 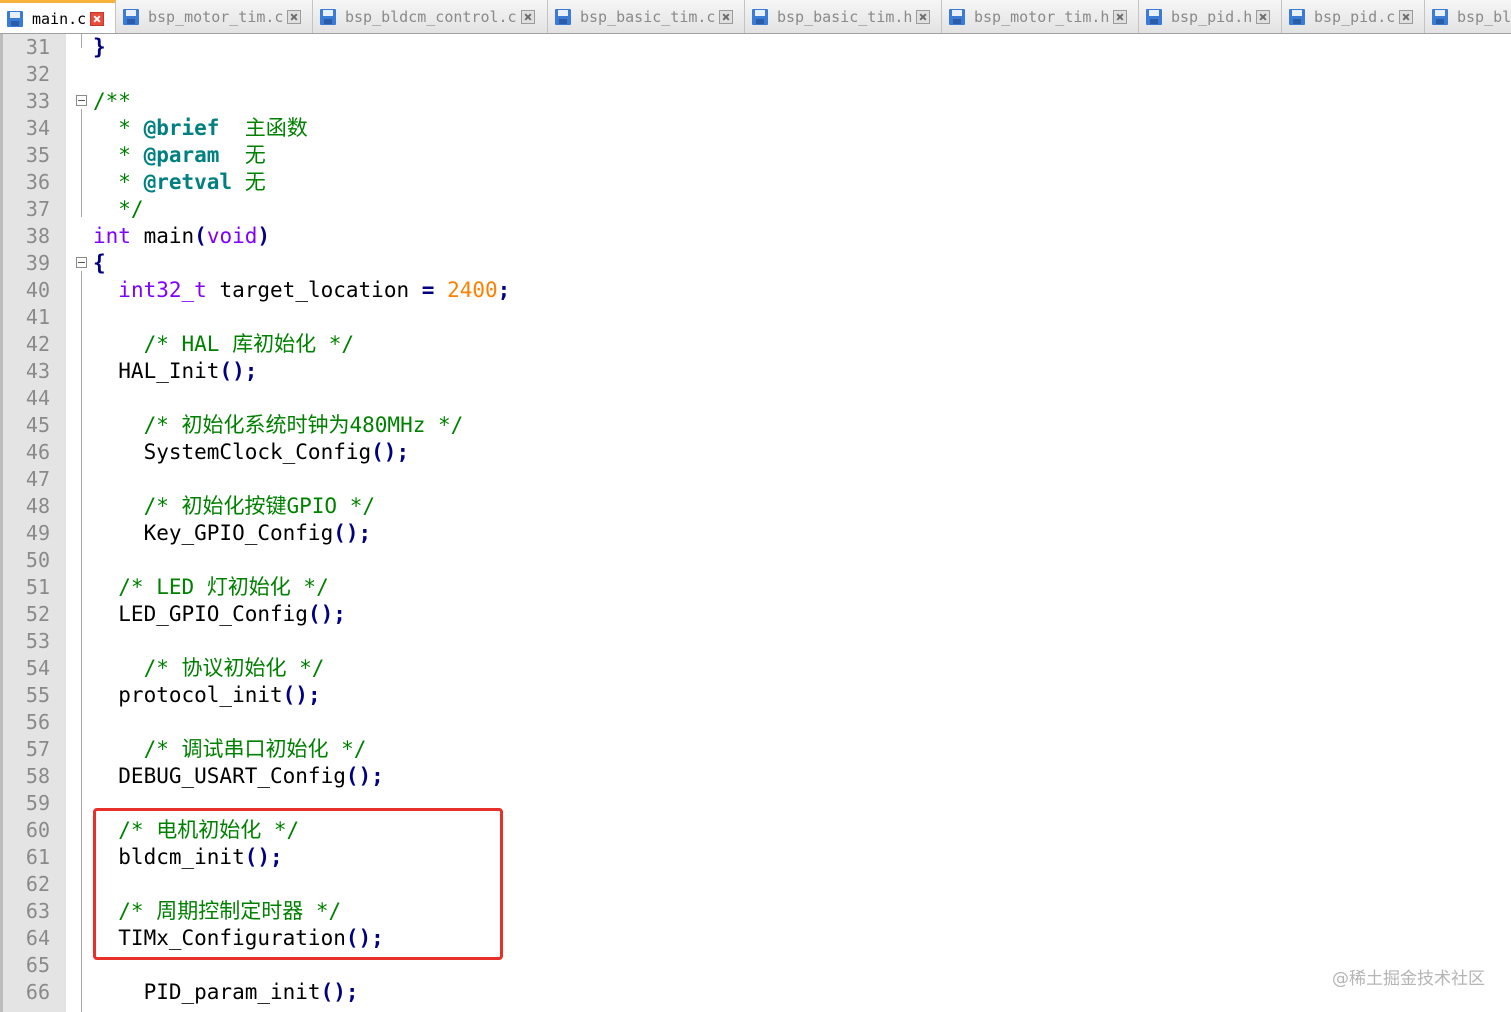 I want to click on code-line: 47, so click(x=755, y=479).